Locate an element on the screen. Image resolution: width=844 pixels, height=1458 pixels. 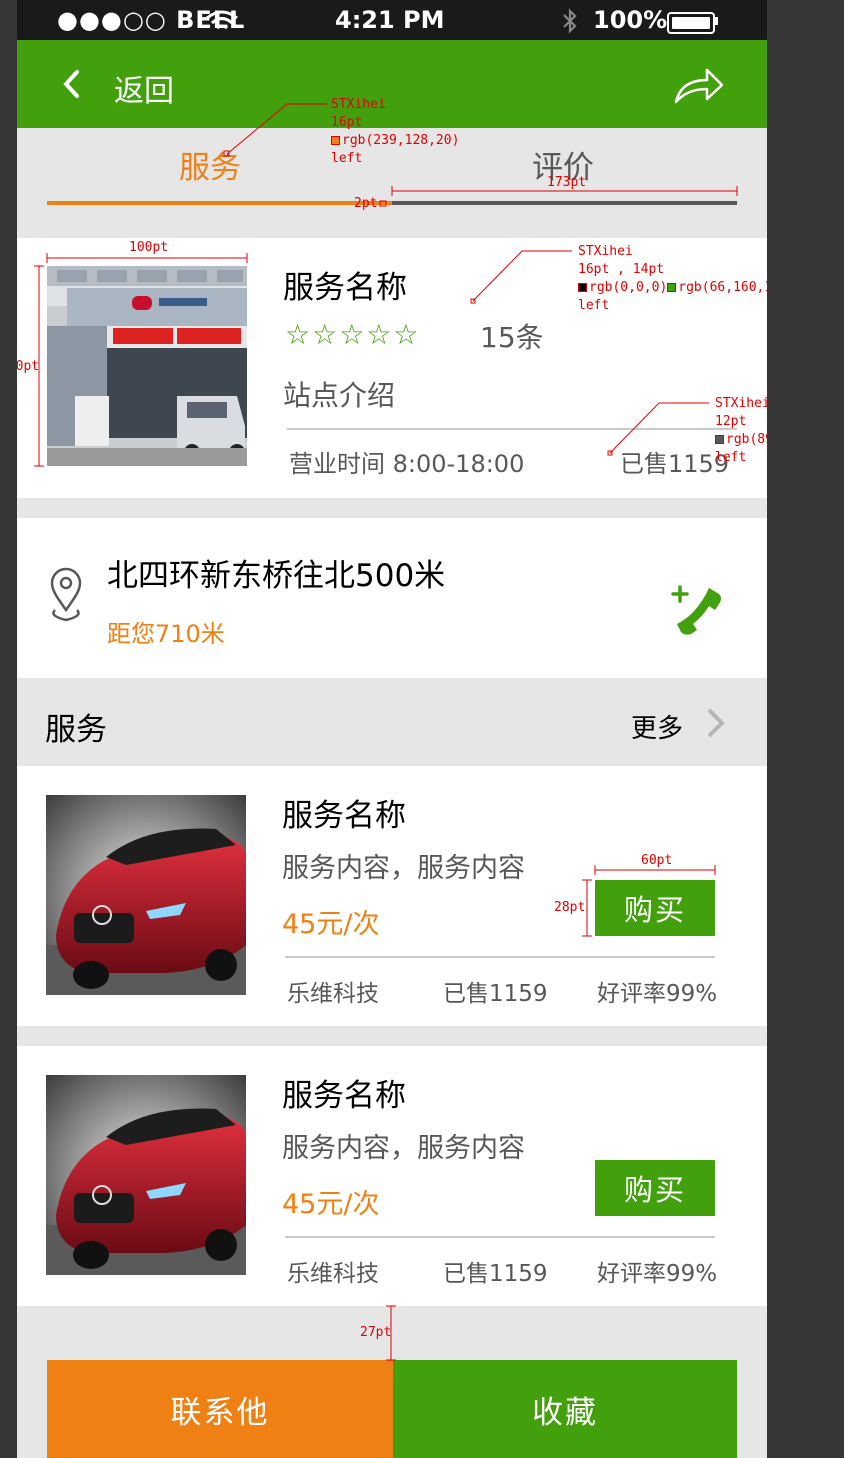
btn-width-annotation: 60pt is located at coordinates (657, 860).